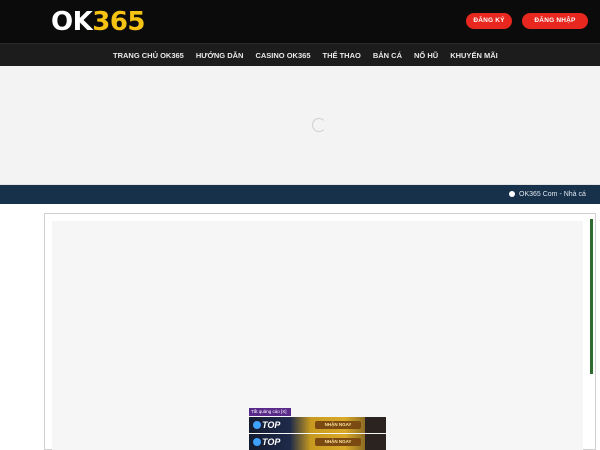 This screenshot has width=600, height=450. Describe the element at coordinates (300, 194) in the screenshot. I see `news-ticker: OK365 Com - Nhà cá` at that location.